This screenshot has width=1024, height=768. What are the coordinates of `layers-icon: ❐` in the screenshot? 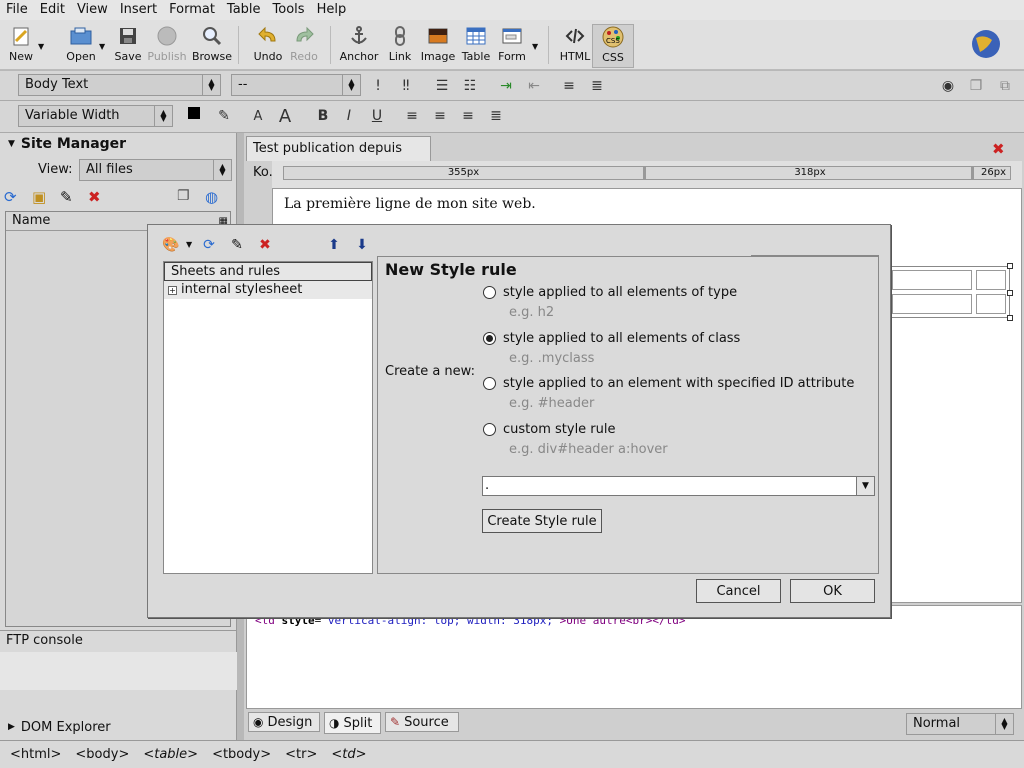 It's located at (976, 86).